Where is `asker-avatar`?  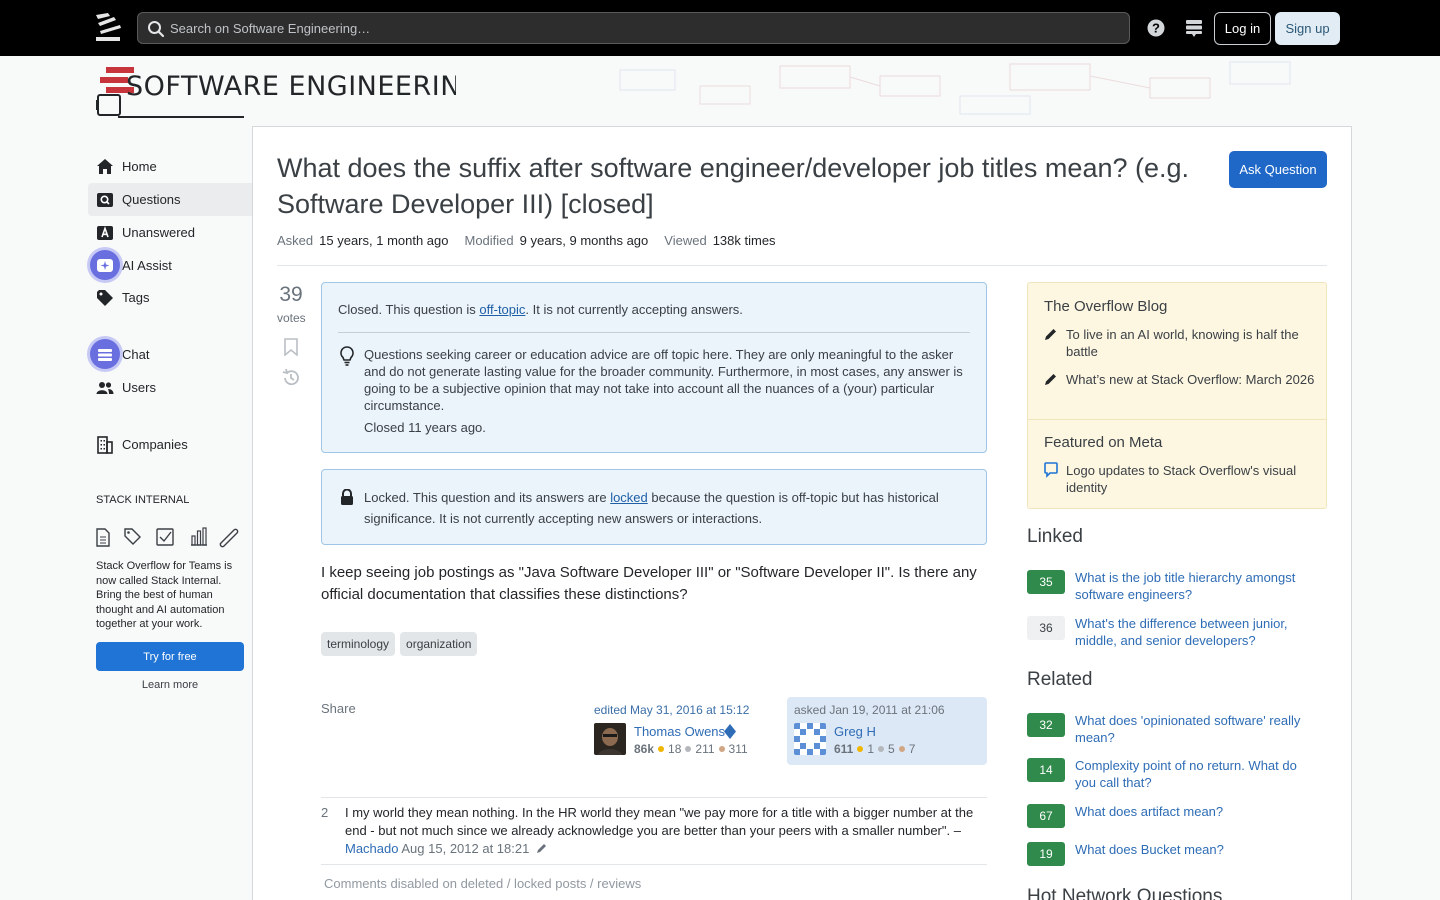 asker-avatar is located at coordinates (810, 739).